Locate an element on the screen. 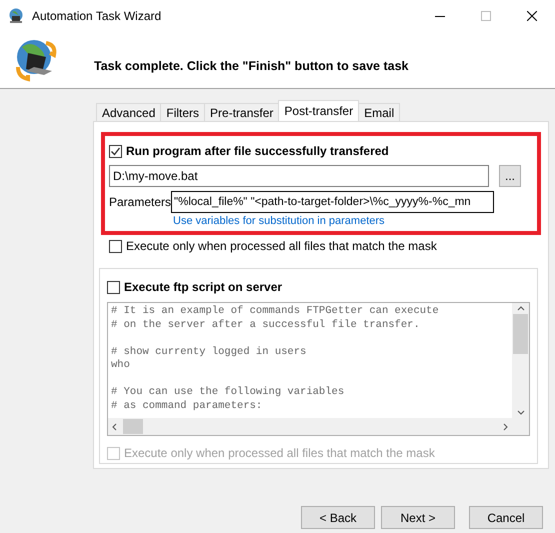  script-line: # You can use the following variables is located at coordinates (228, 393).